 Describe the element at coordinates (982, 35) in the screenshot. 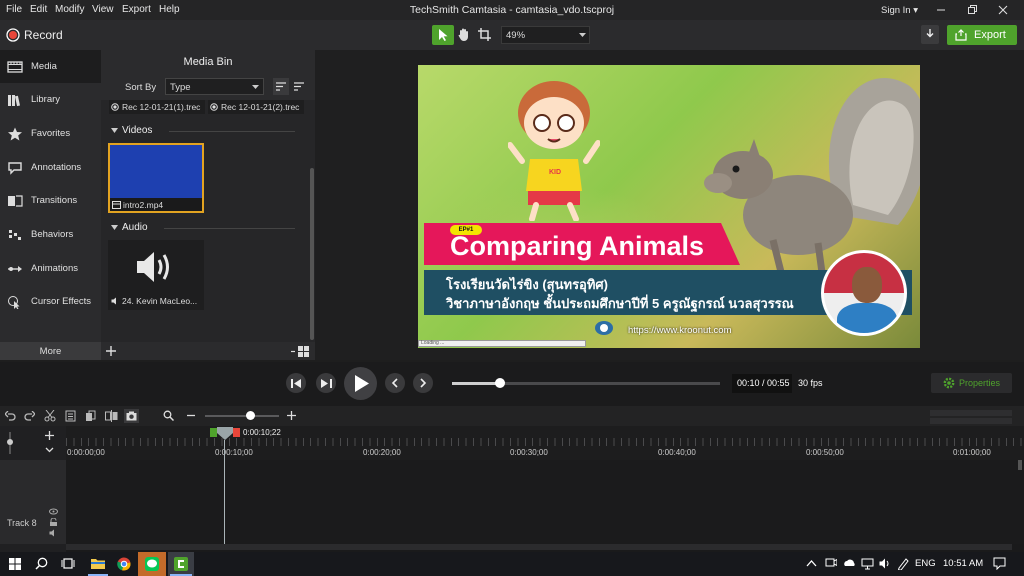

I see `export-button: Export` at that location.